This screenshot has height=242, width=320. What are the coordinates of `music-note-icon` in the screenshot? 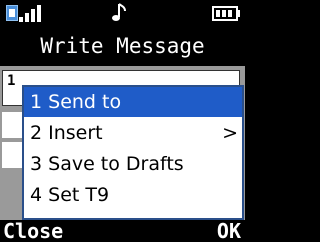 It's located at (119, 12).